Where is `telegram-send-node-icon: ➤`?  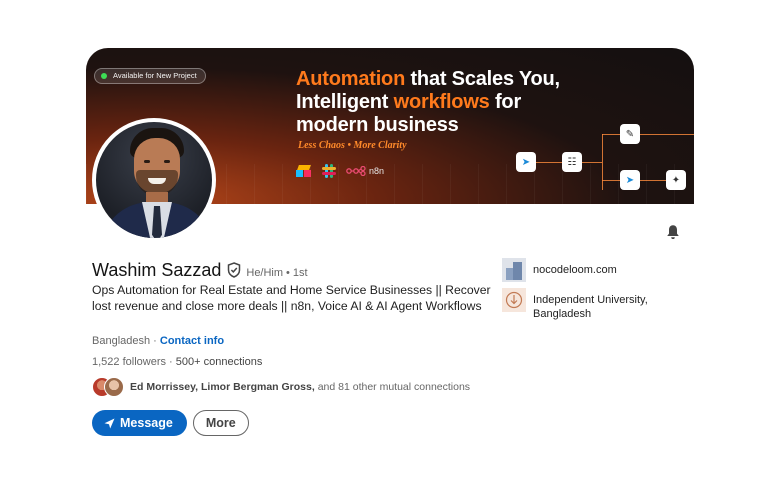
telegram-send-node-icon: ➤ is located at coordinates (630, 180).